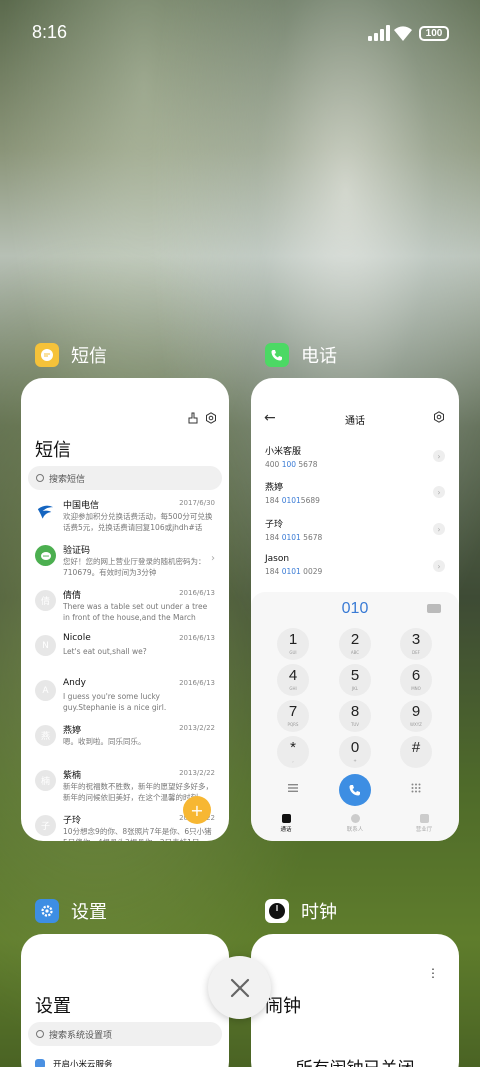  I want to click on sender-name: 倩倩, so click(72, 596).